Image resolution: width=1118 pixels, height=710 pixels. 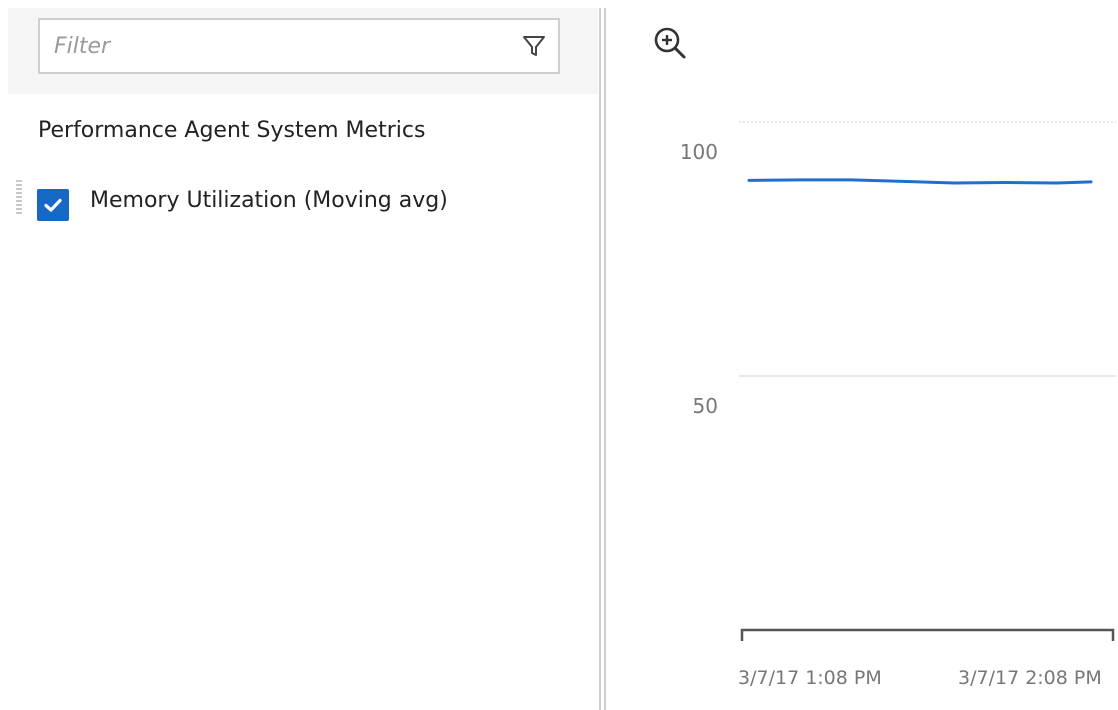 I want to click on metric-group-title: Performance Agent System Metrics, so click(x=232, y=130).